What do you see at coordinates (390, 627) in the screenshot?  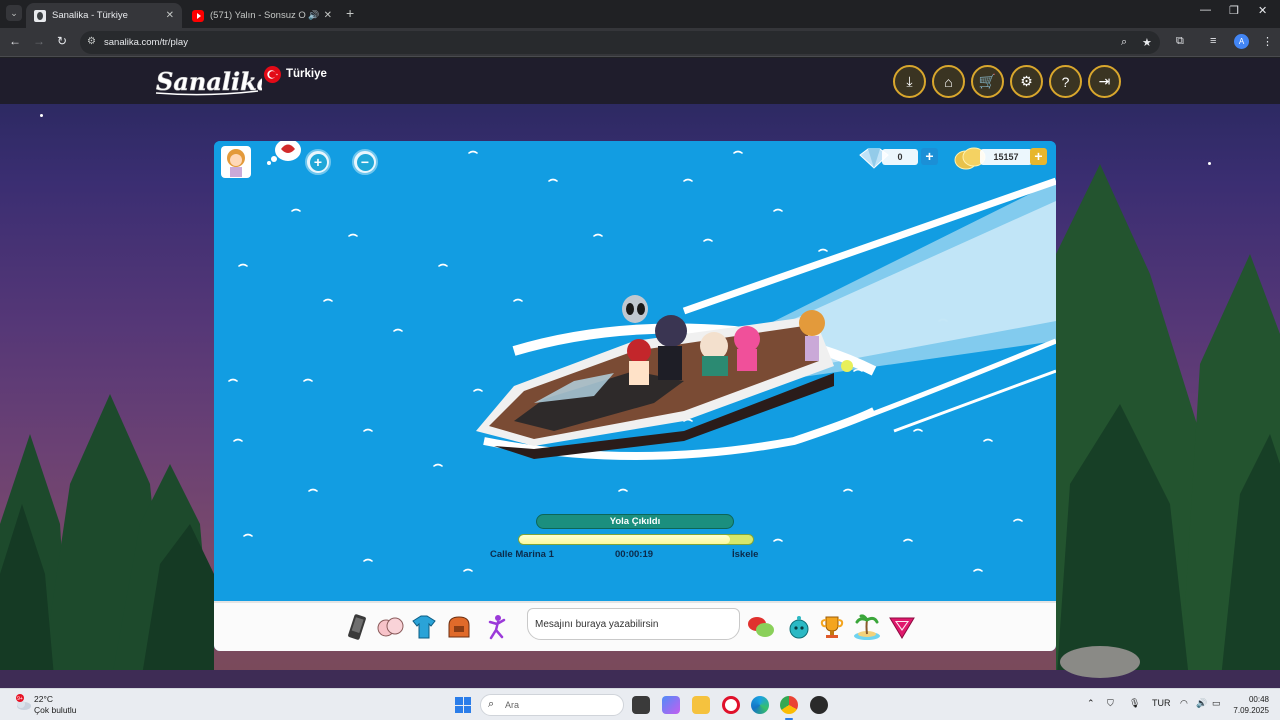 I see `emotes-icon` at bounding box center [390, 627].